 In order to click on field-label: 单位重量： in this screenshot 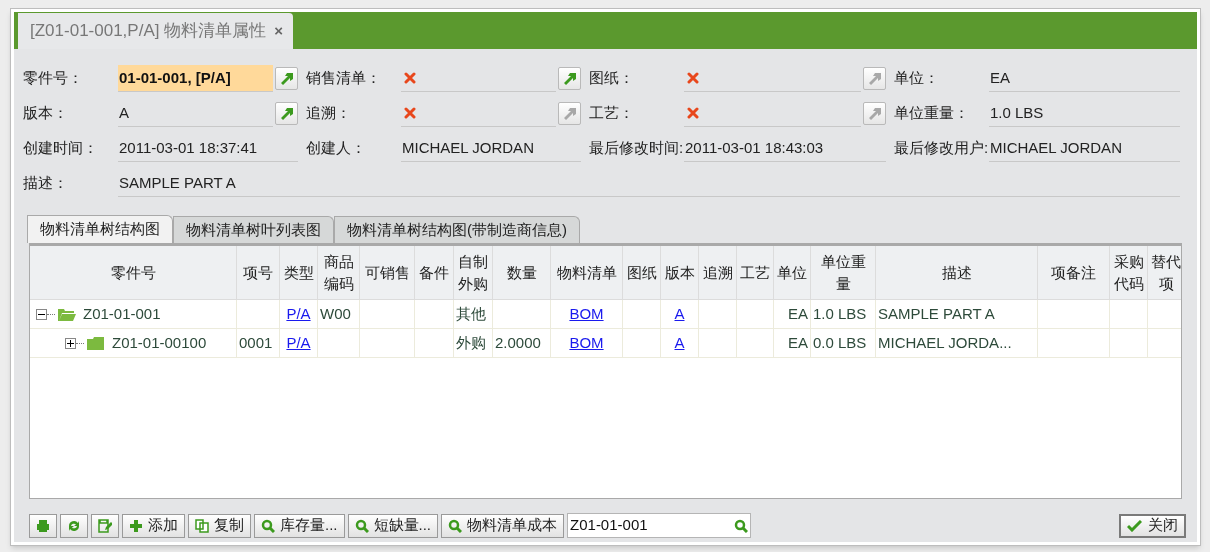, I will do `click(932, 113)`.